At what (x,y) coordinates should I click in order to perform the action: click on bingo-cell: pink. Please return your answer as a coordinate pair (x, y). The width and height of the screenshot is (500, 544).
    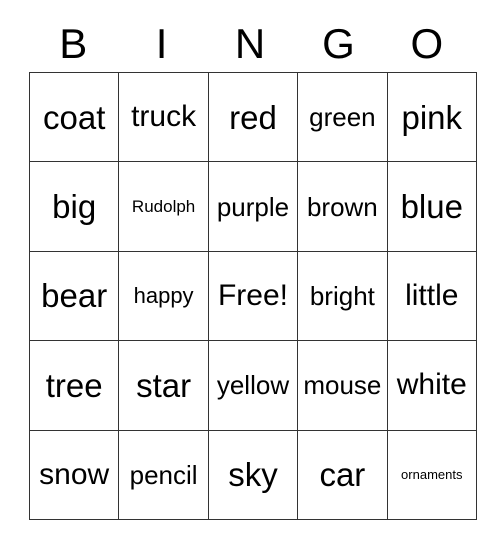
    Looking at the image, I should click on (431, 117).